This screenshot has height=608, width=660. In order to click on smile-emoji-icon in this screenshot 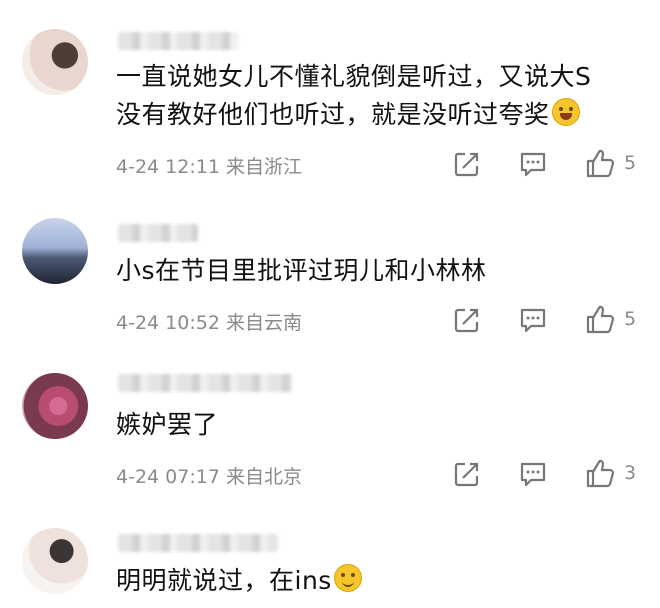, I will do `click(347, 578)`.